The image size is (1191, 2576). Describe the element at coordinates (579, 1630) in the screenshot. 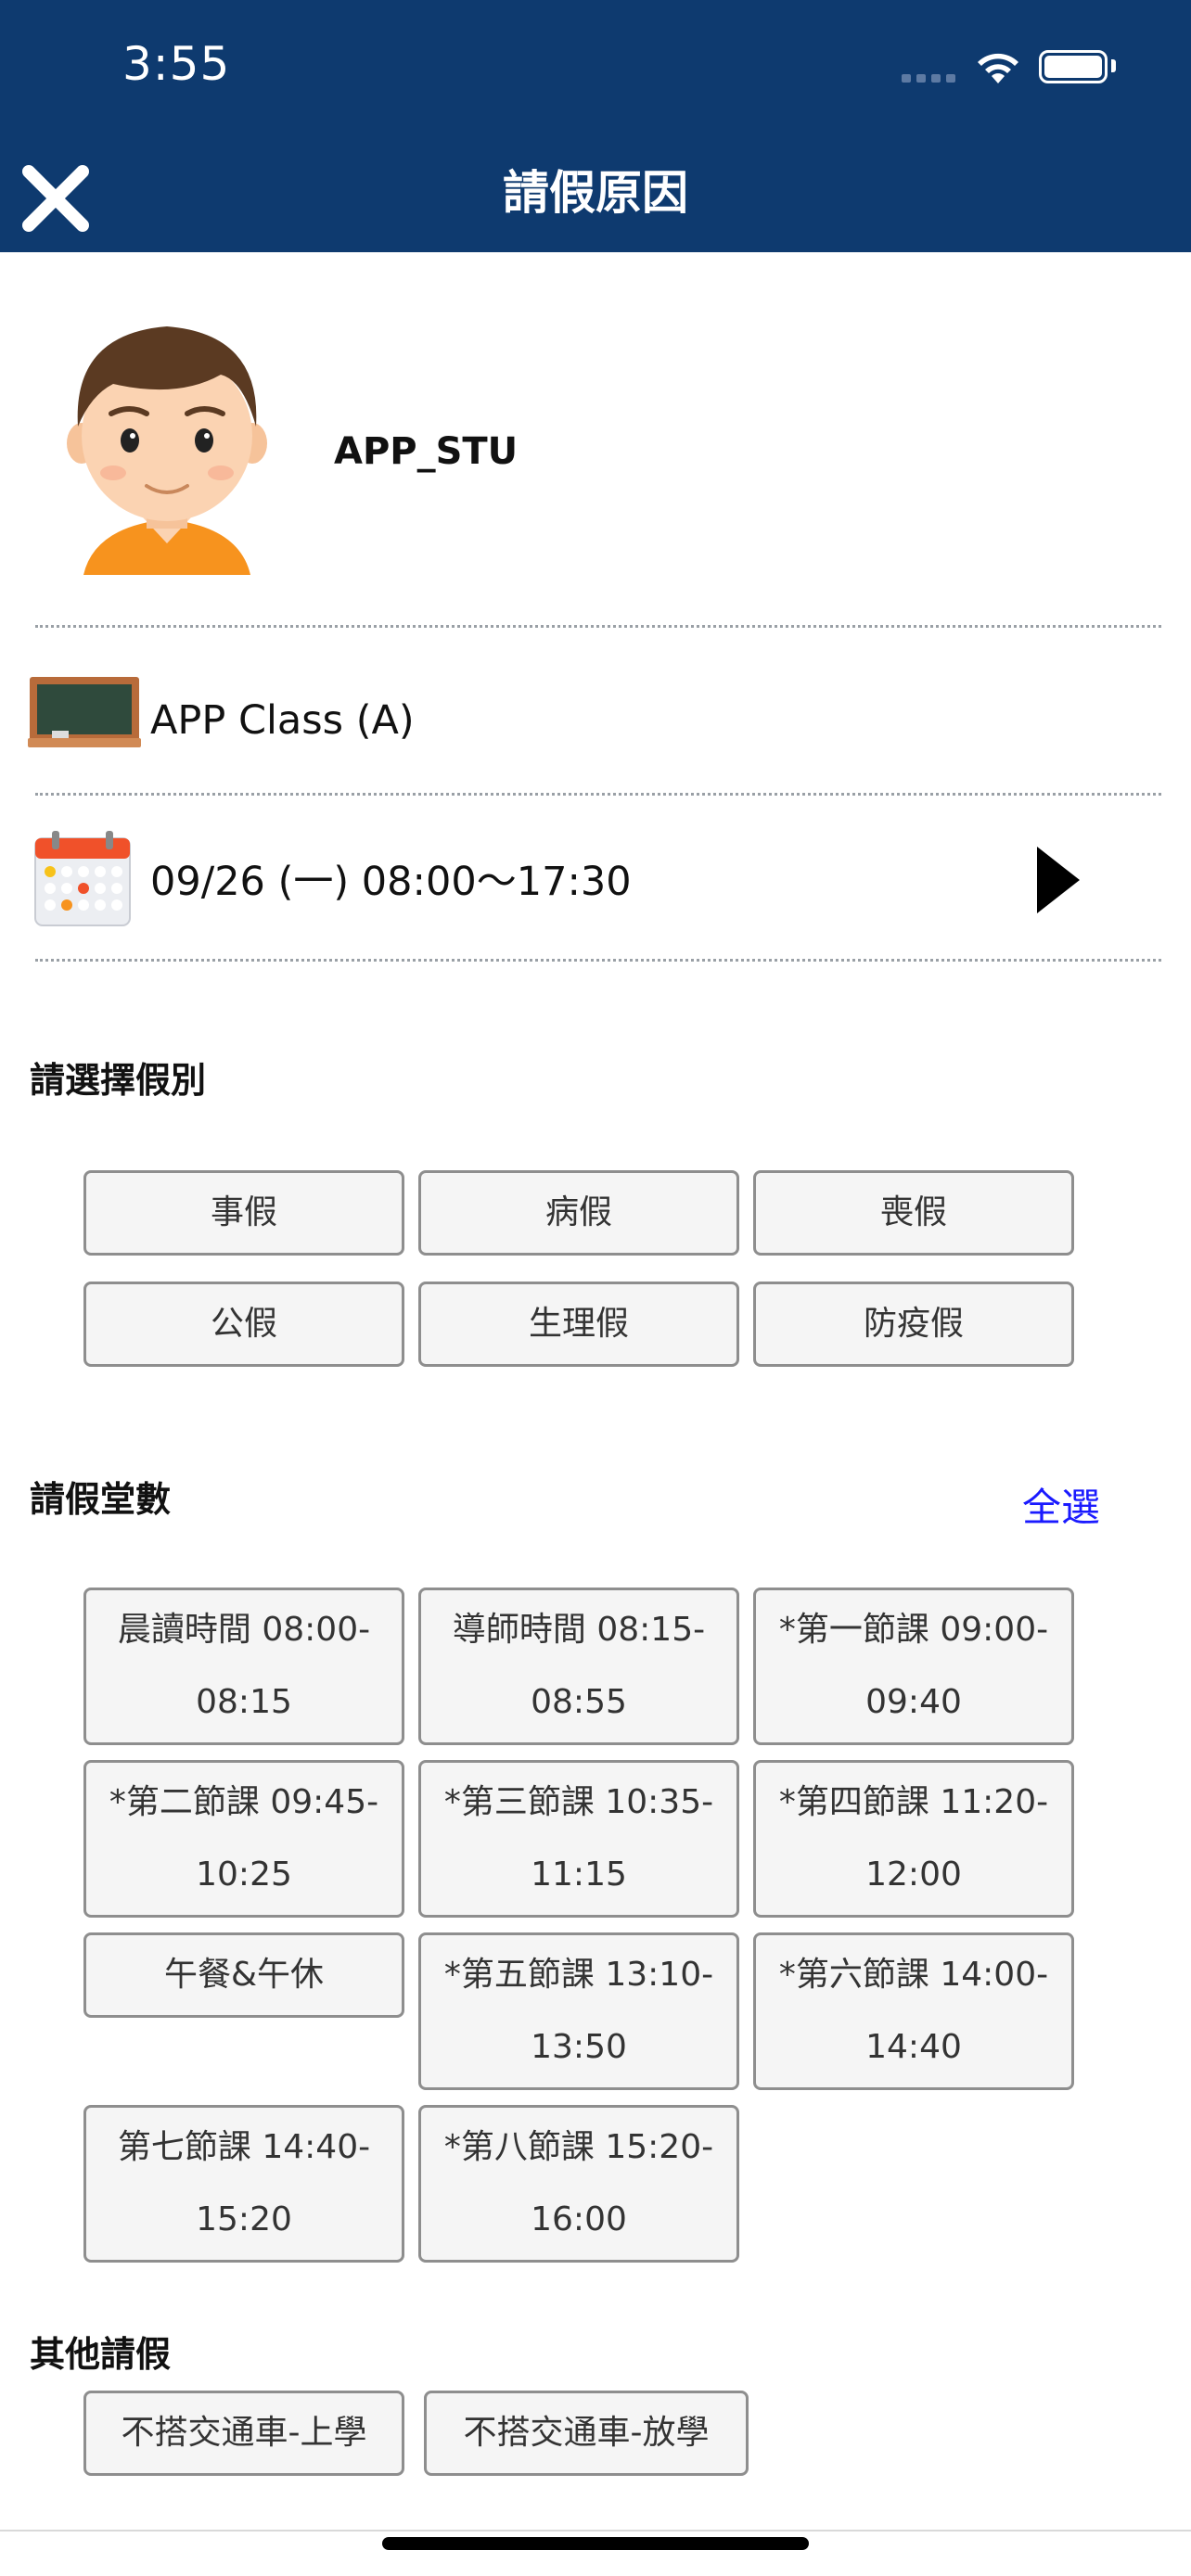

I see `period-time-start: 導師時間 08:15-` at that location.